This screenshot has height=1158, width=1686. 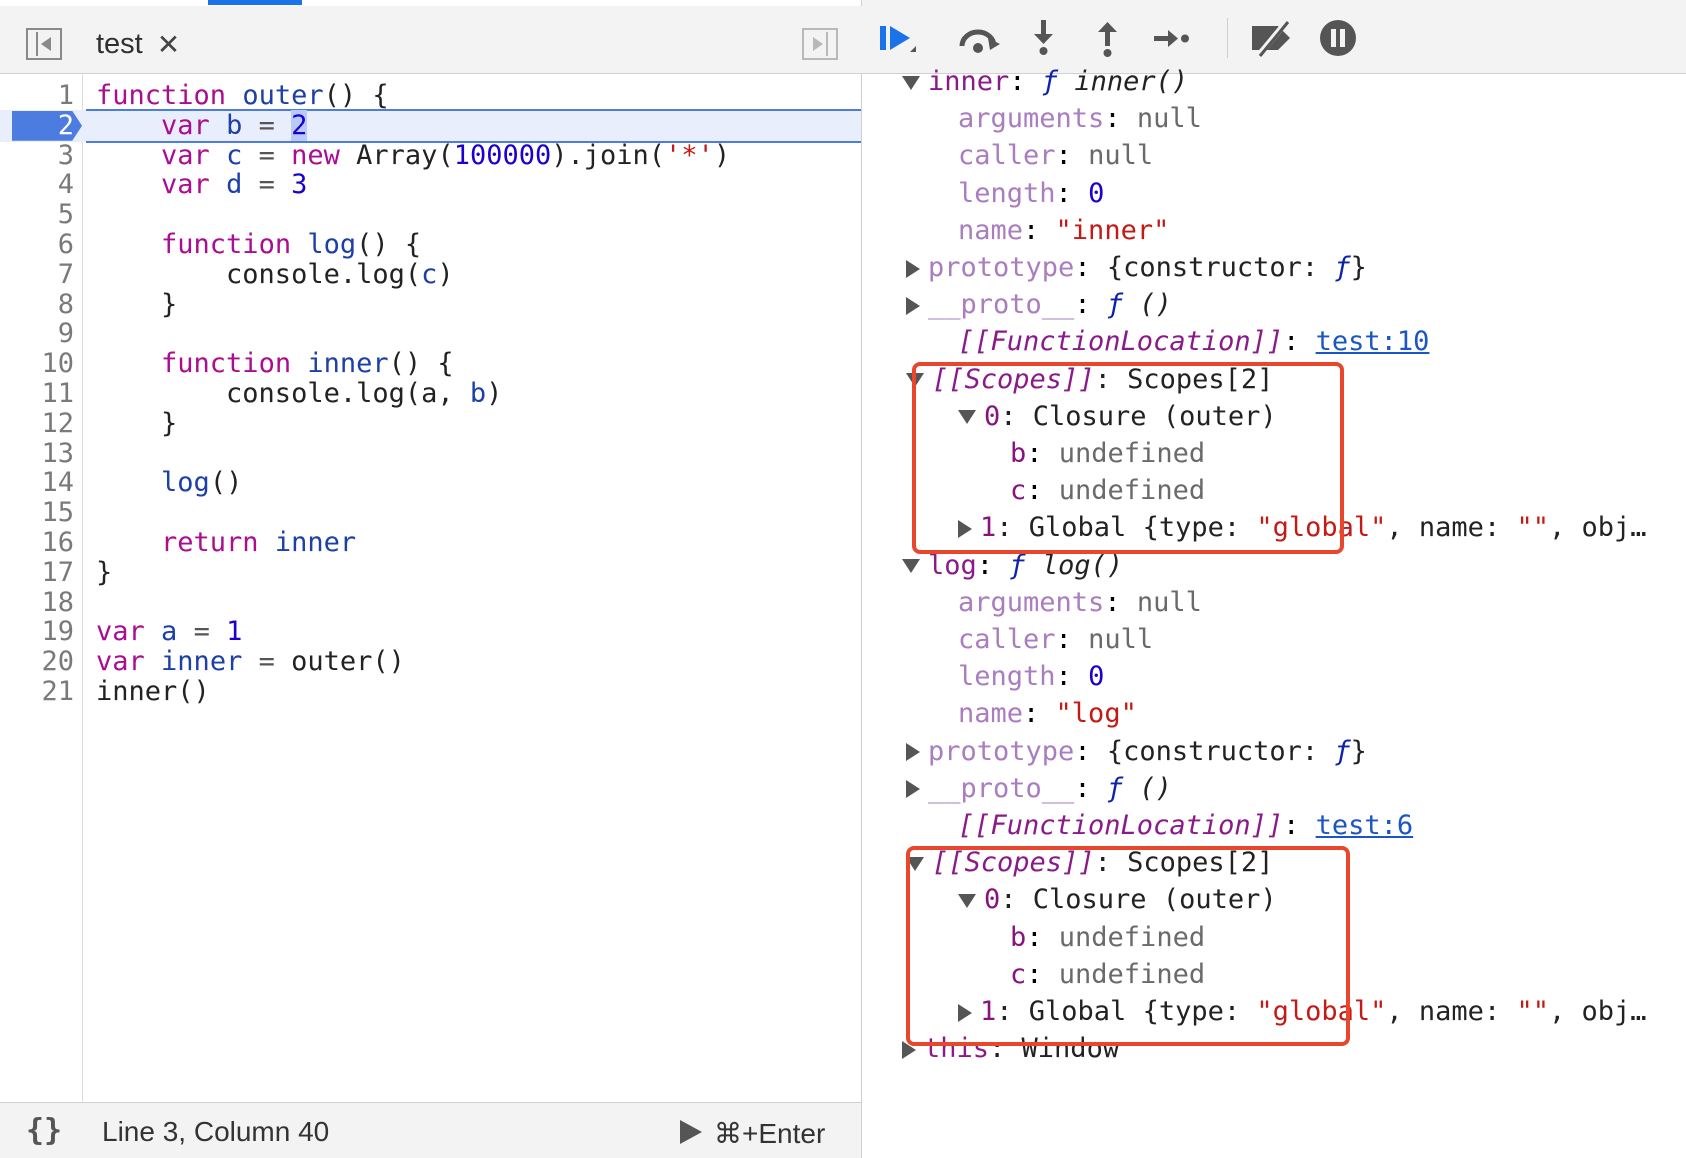 What do you see at coordinates (37, 543) in the screenshot?
I see `line-number: 16` at bounding box center [37, 543].